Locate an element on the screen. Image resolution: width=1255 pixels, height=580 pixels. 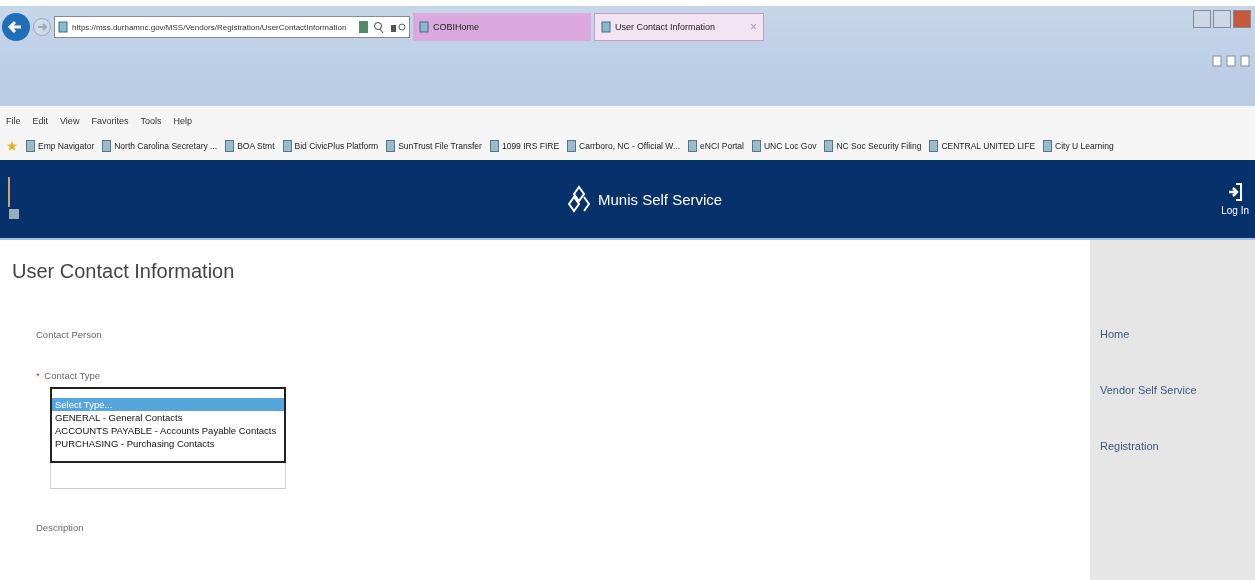
favorite-link: eNCI Portal is located at coordinates (716, 146).